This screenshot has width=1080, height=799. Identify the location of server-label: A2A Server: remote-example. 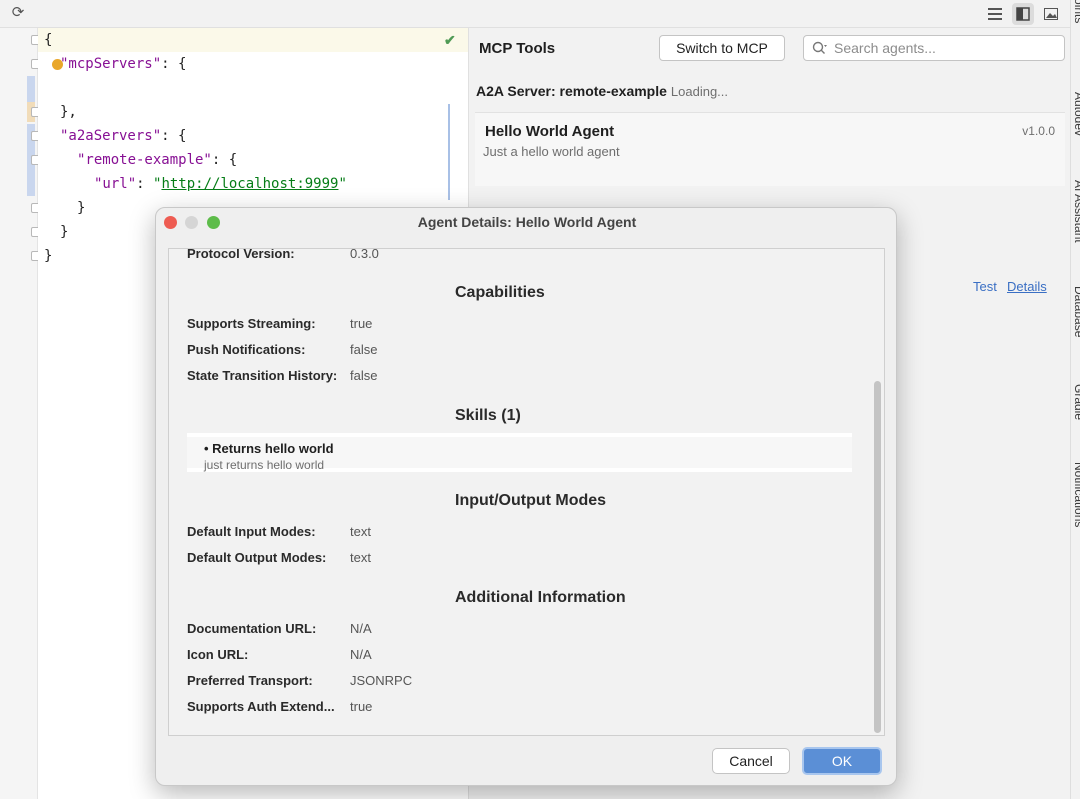
(571, 91).